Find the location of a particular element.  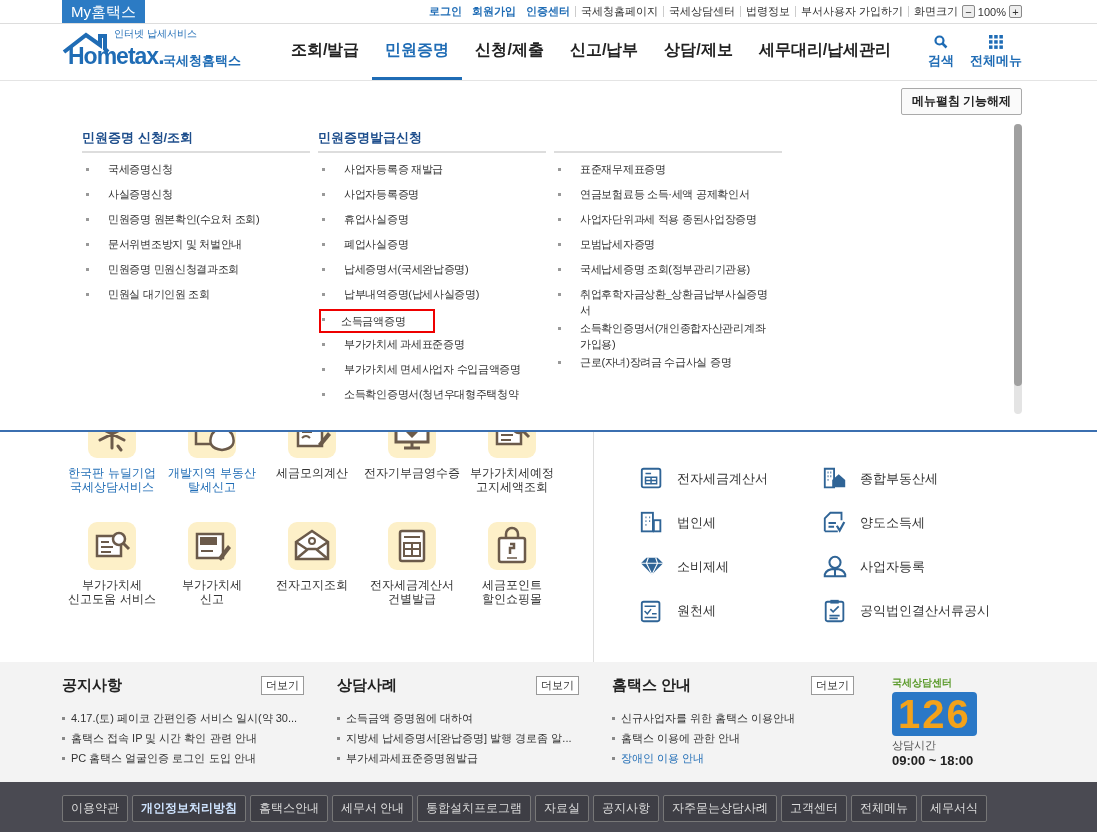

menu-link: 민원증명 원본확인(수요처 조회) is located at coordinates (184, 219).